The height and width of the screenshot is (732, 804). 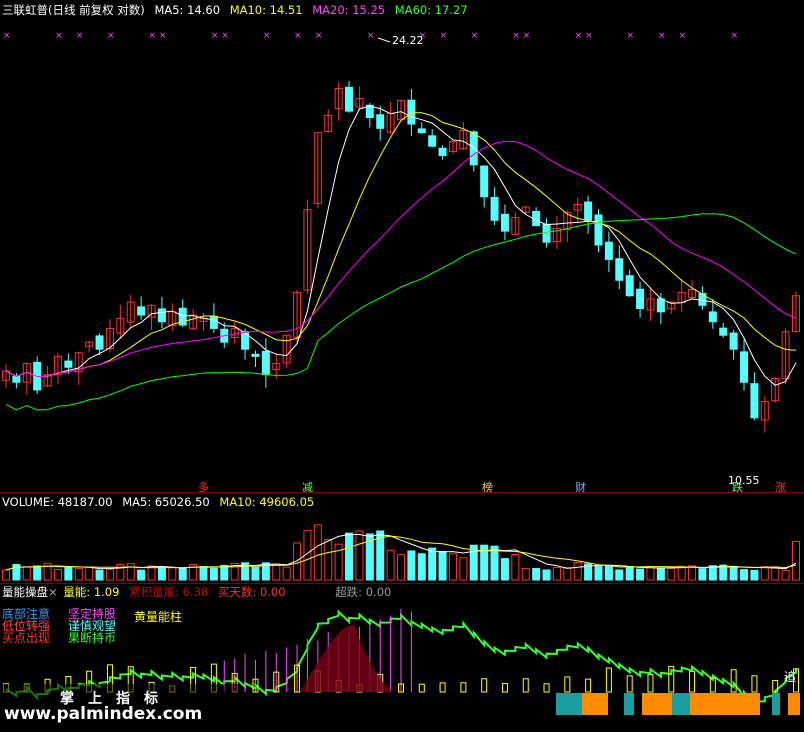 What do you see at coordinates (53, 592) in the screenshot?
I see `indicator-close-button: ×` at bounding box center [53, 592].